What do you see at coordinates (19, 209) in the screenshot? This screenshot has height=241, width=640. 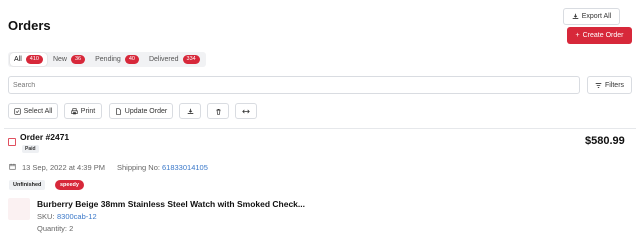 I see `product-thumbnail` at bounding box center [19, 209].